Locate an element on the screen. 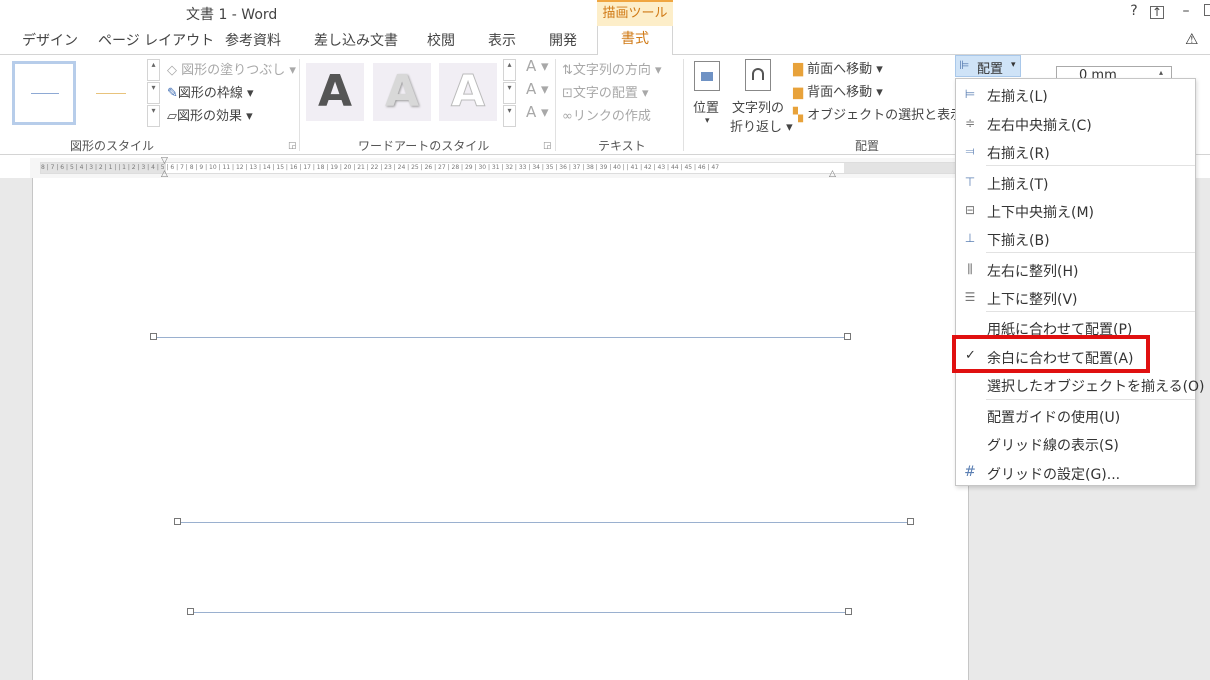 The image size is (1210, 680). context-tab-group-drawing-tools: 描画ツール is located at coordinates (635, 13).